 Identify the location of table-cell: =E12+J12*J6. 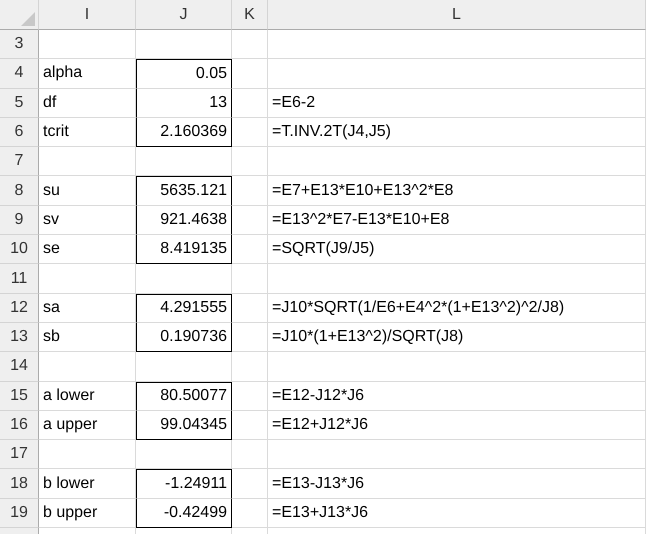
(457, 425).